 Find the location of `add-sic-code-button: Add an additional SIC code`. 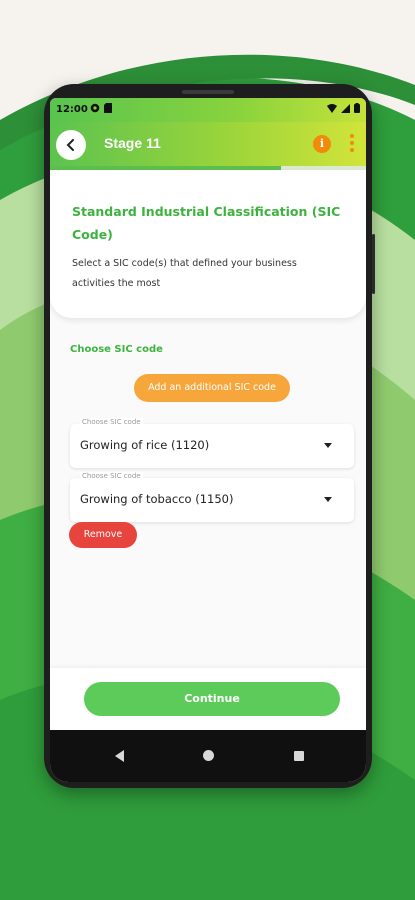

add-sic-code-button: Add an additional SIC code is located at coordinates (212, 388).